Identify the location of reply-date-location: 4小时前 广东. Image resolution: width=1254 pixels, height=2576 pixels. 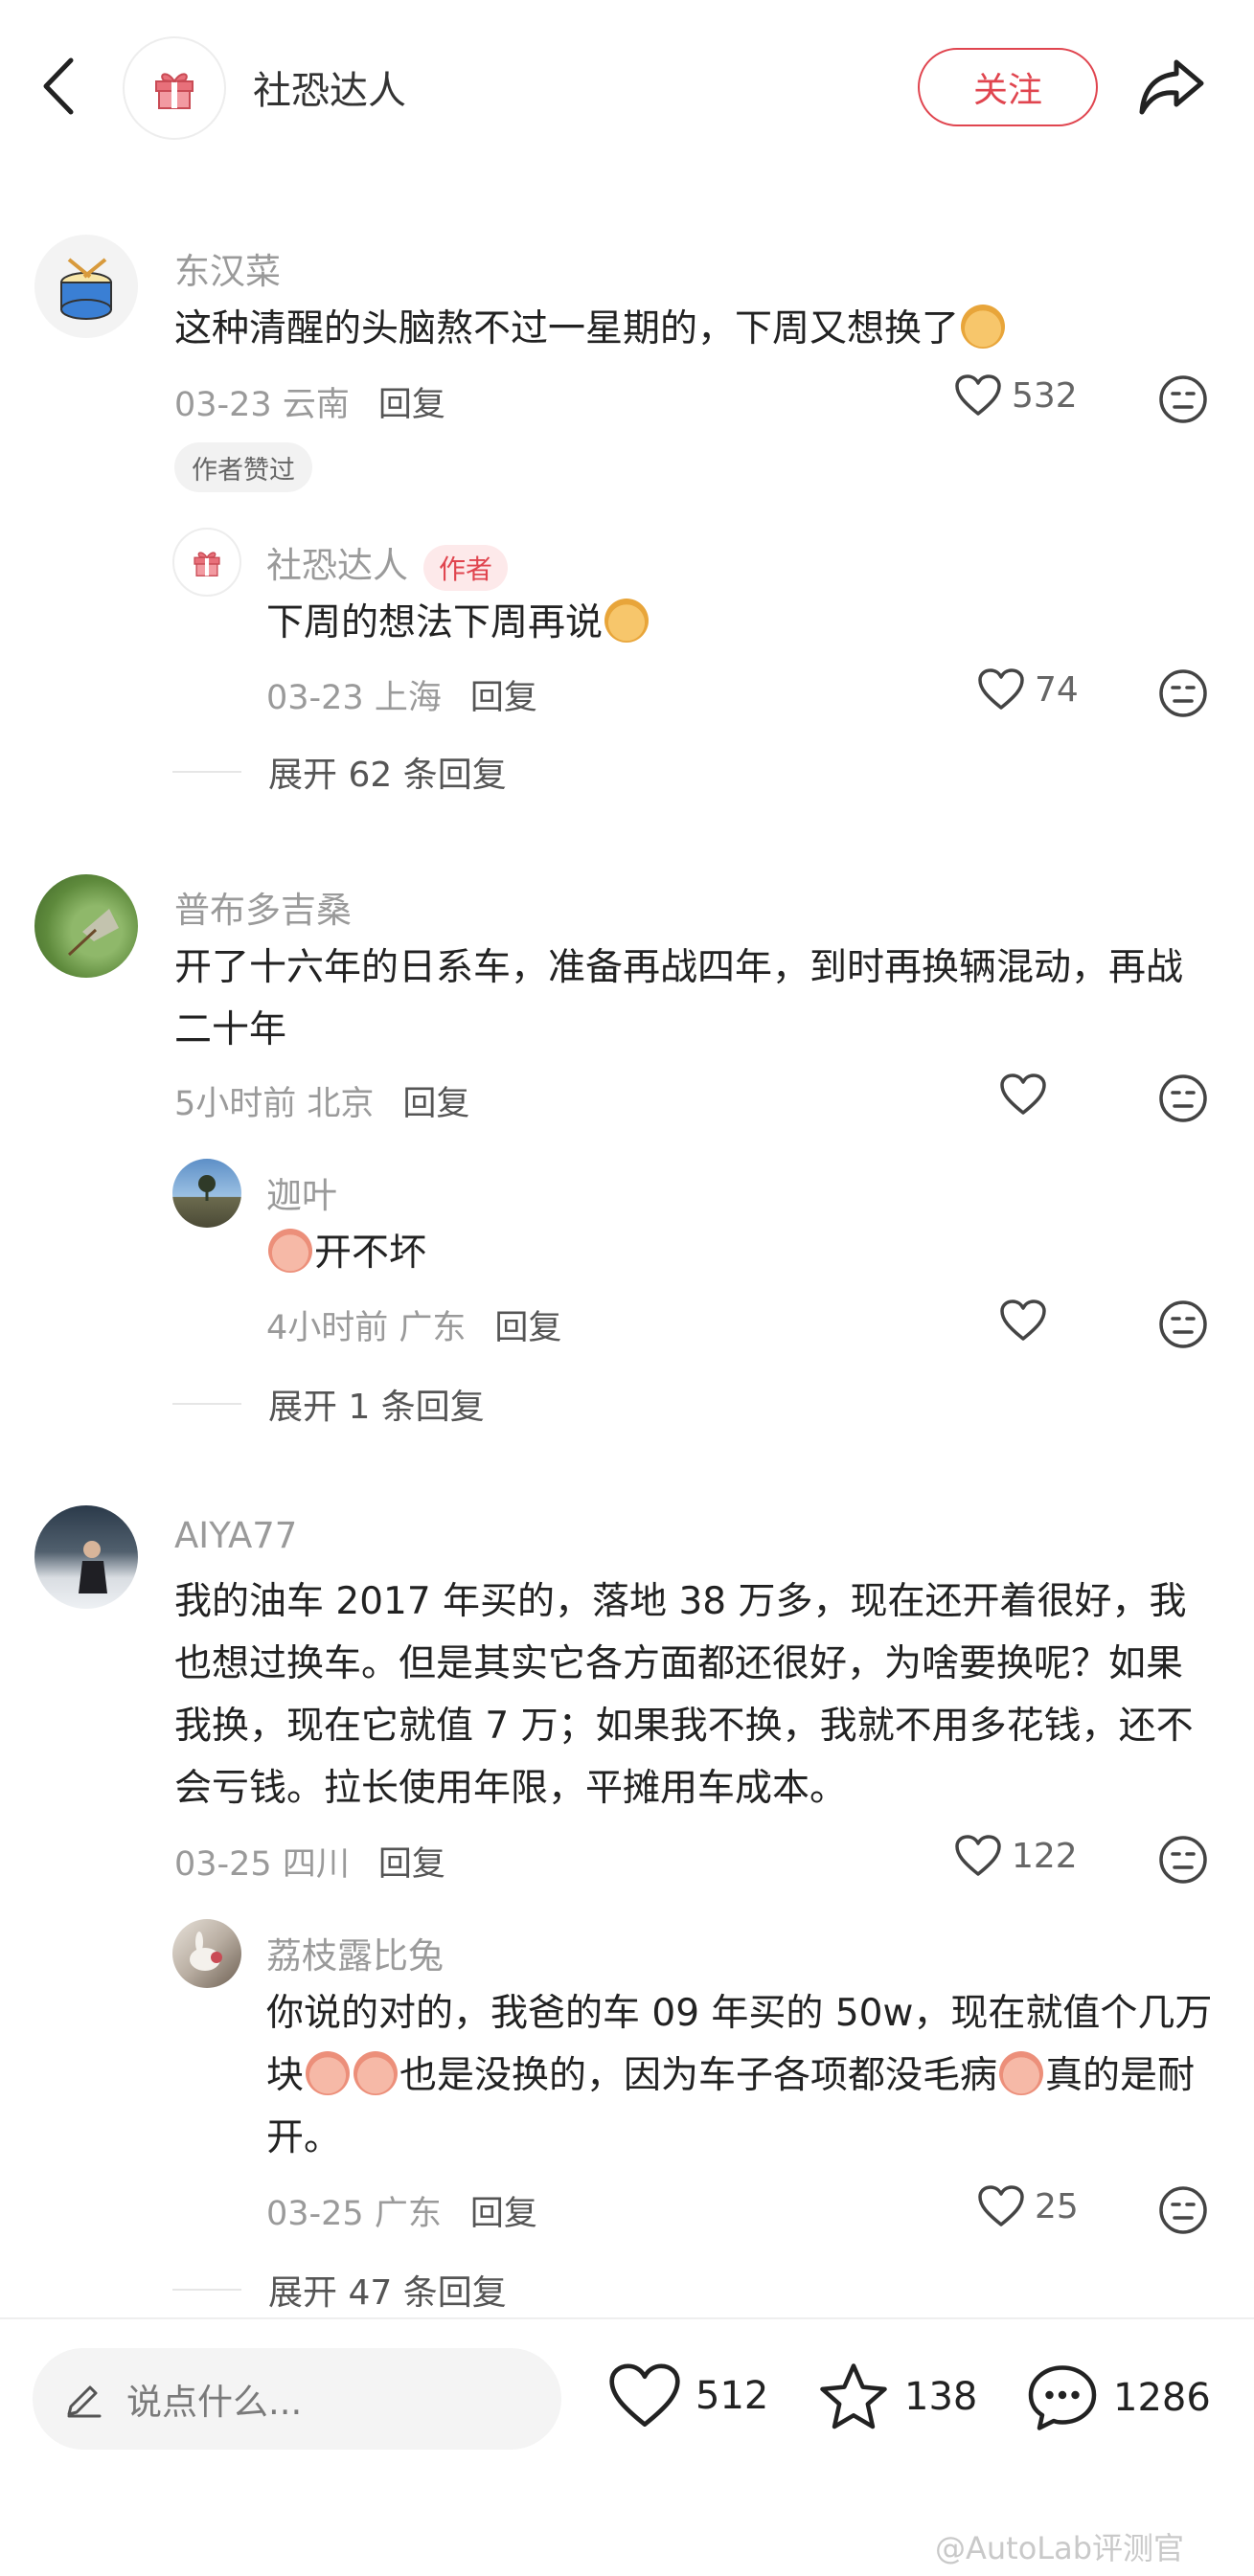
(366, 1328).